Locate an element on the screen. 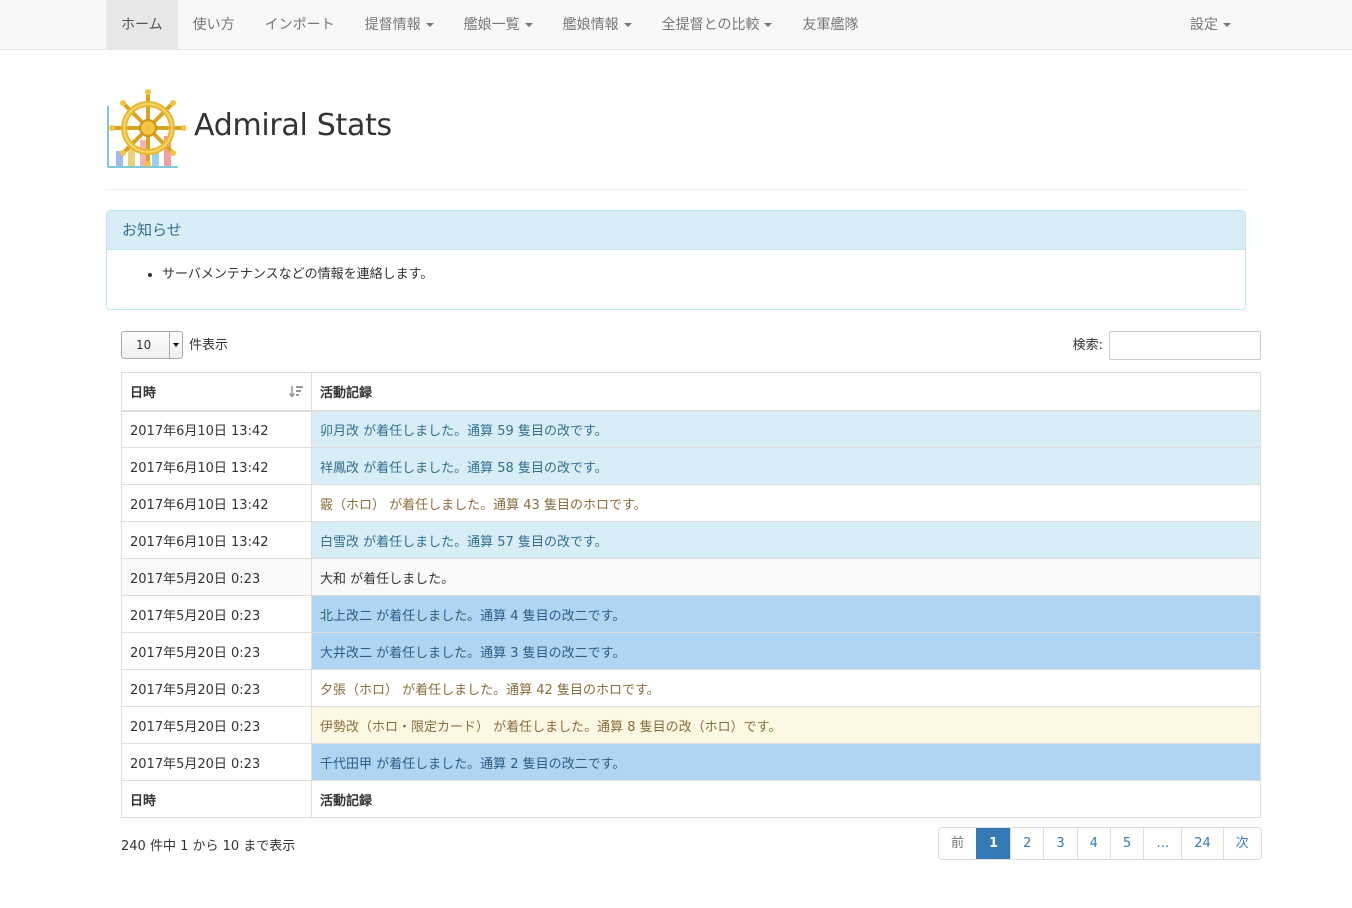 This screenshot has height=908, width=1352. nav-item-label: 全提督との比較 is located at coordinates (710, 25).